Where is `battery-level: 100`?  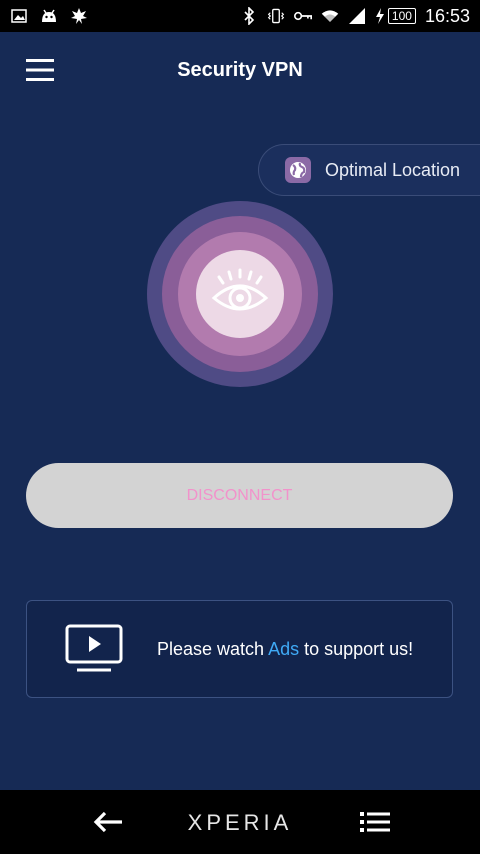 battery-level: 100 is located at coordinates (401, 16).